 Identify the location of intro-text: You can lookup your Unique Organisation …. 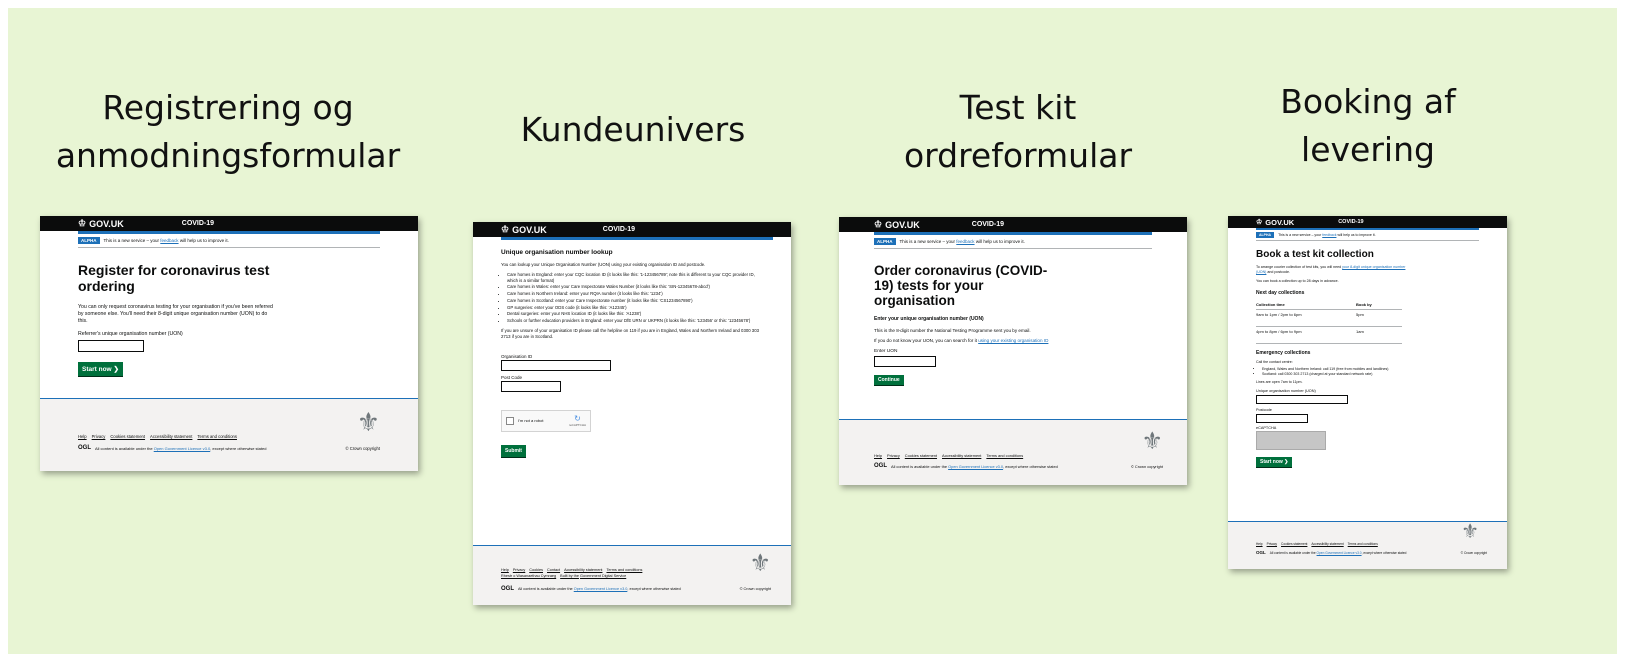
(603, 264).